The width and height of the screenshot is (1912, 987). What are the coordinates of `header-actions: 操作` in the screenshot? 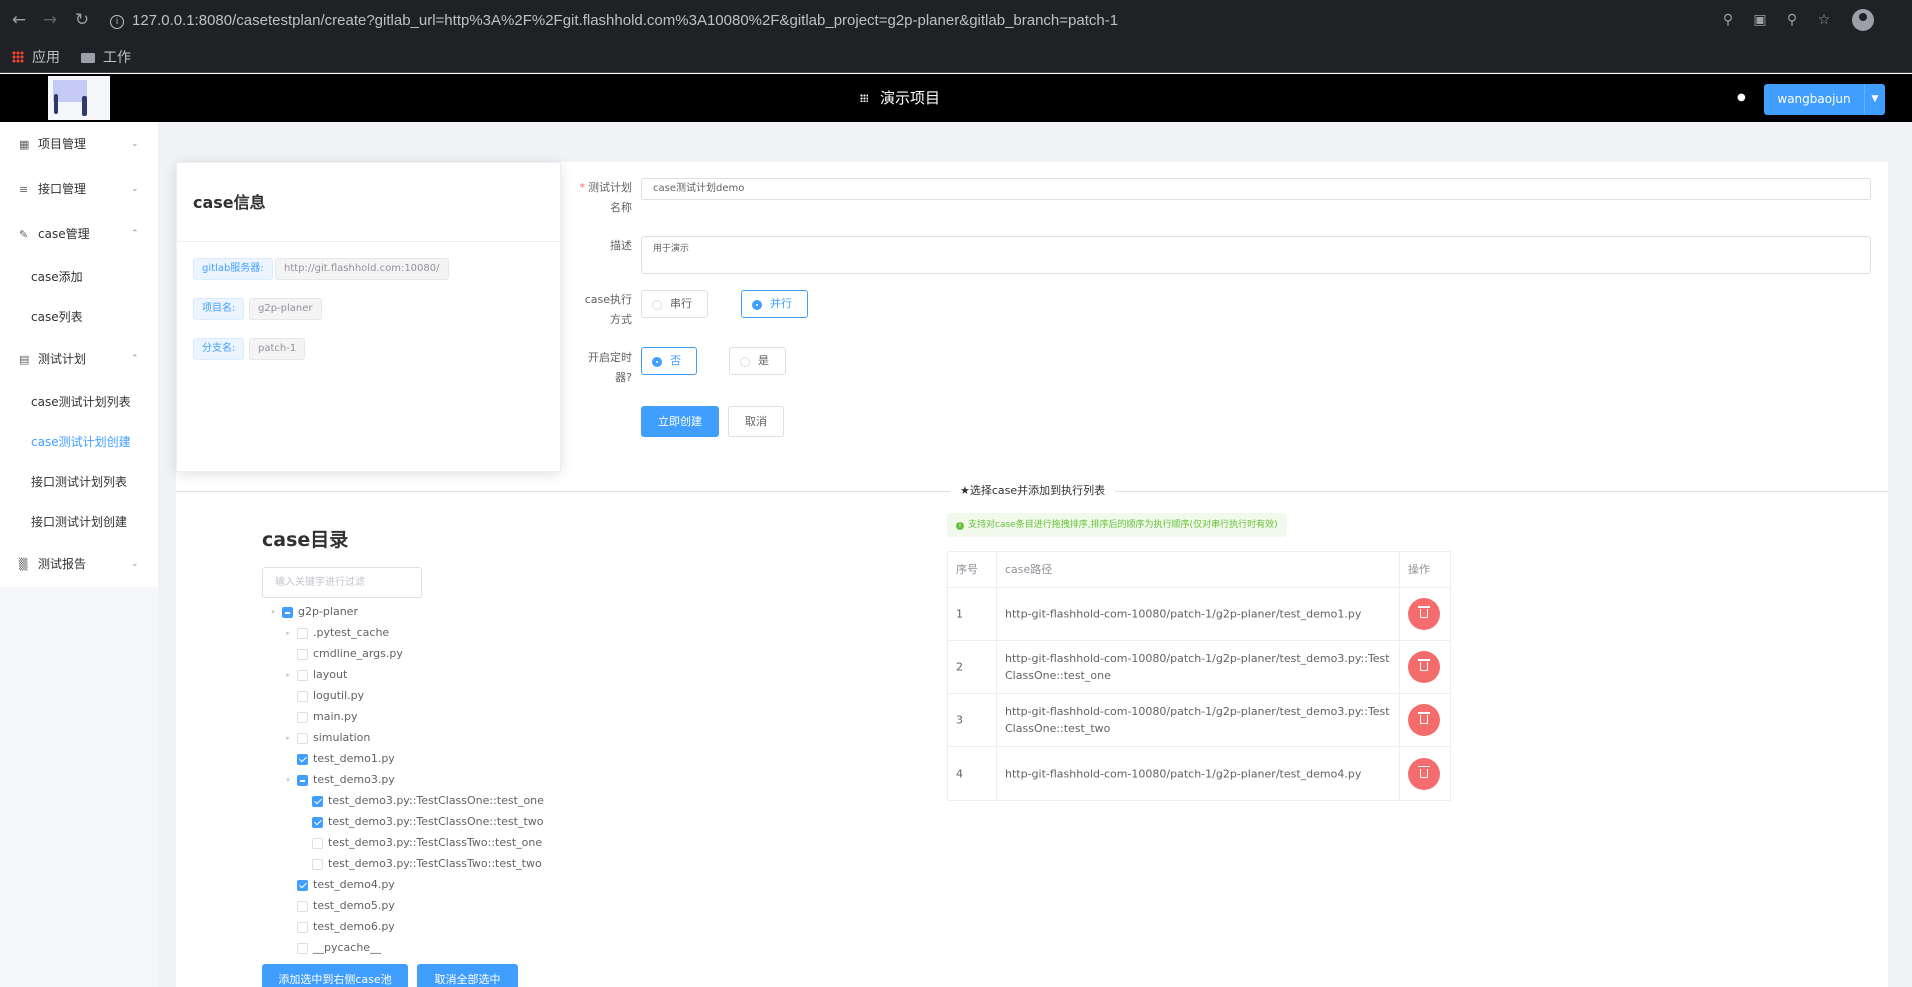 It's located at (1419, 569).